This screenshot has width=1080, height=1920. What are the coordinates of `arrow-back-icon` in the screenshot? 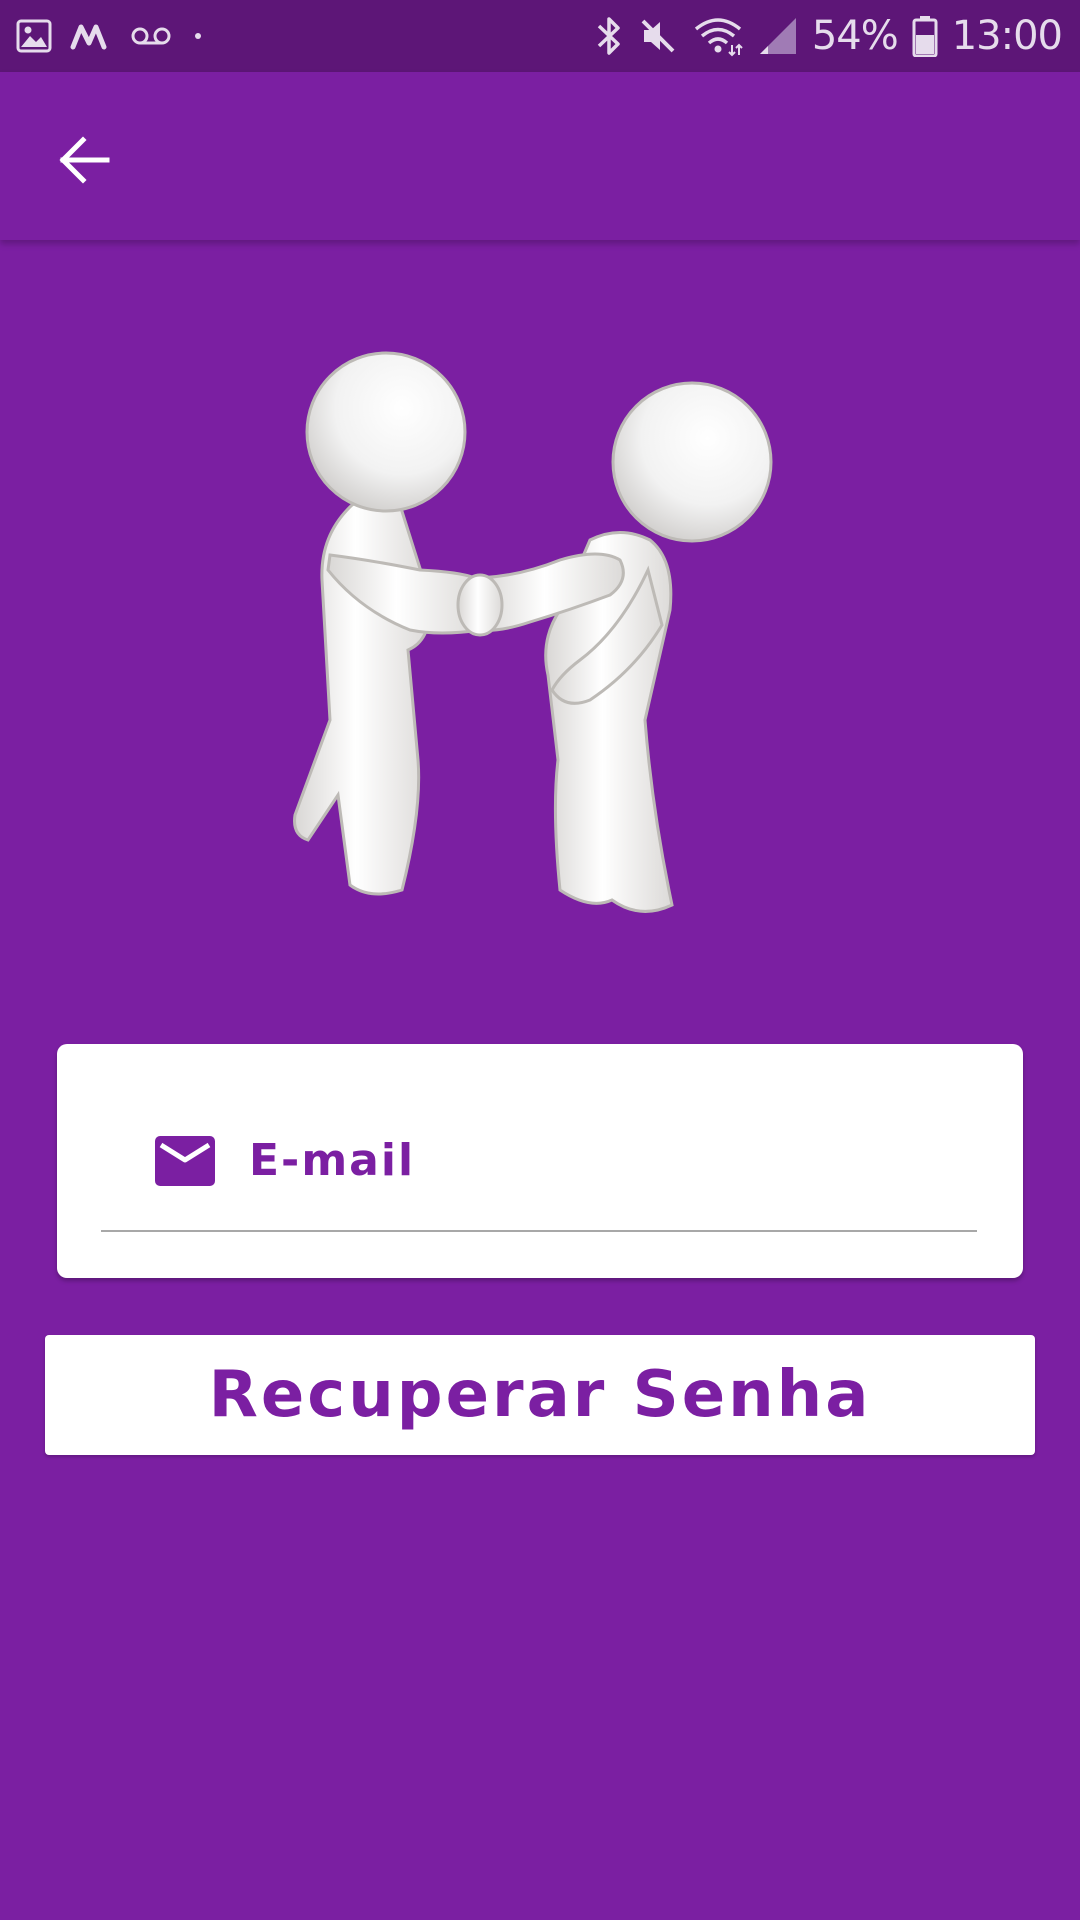 It's located at (84, 160).